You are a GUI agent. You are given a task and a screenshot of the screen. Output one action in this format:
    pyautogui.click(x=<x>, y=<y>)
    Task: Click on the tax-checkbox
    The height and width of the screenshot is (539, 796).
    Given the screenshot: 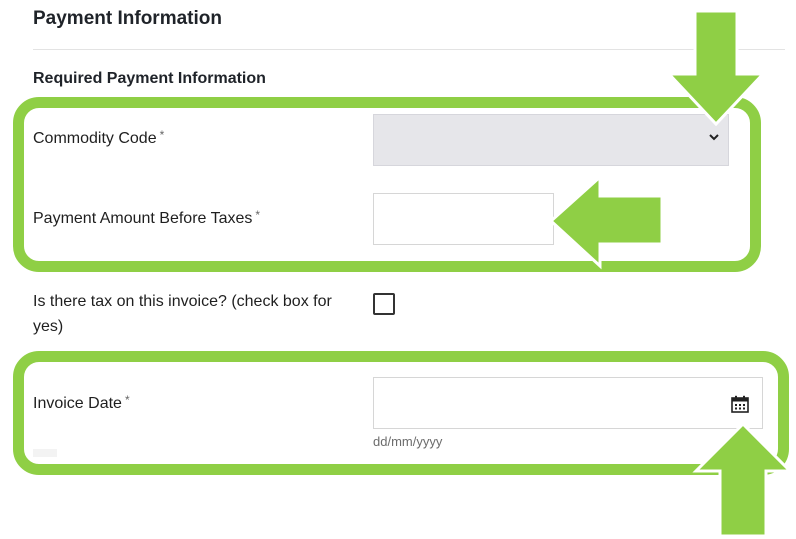 What is the action you would take?
    pyautogui.click(x=384, y=304)
    